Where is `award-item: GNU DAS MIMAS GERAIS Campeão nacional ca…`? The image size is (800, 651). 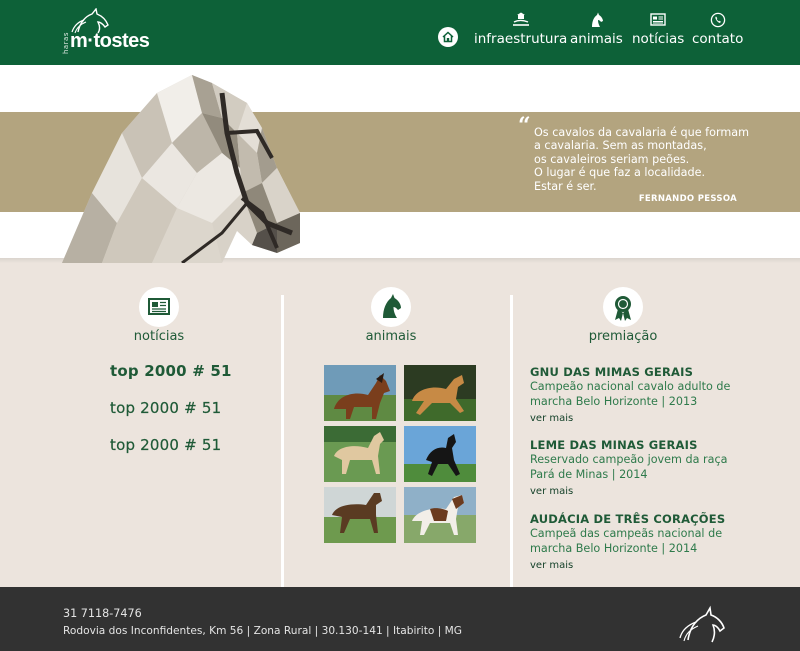
award-item: GNU DAS MIMAS GERAIS Campeão nacional ca… is located at coordinates (635, 394).